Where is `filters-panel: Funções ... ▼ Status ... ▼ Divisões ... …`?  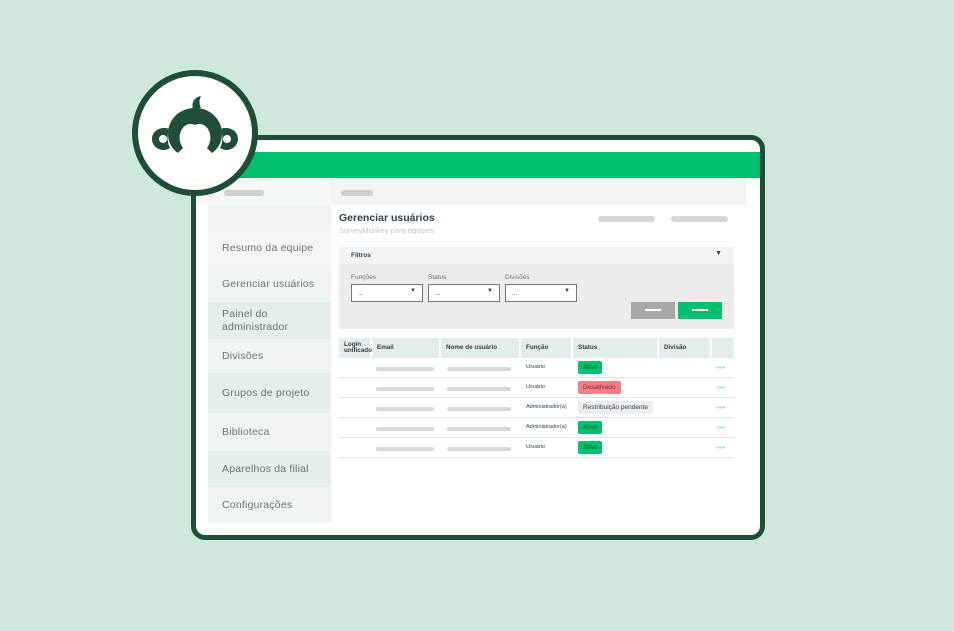
filters-panel: Funções ... ▼ Status ... ▼ Divisões ... … is located at coordinates (536, 296).